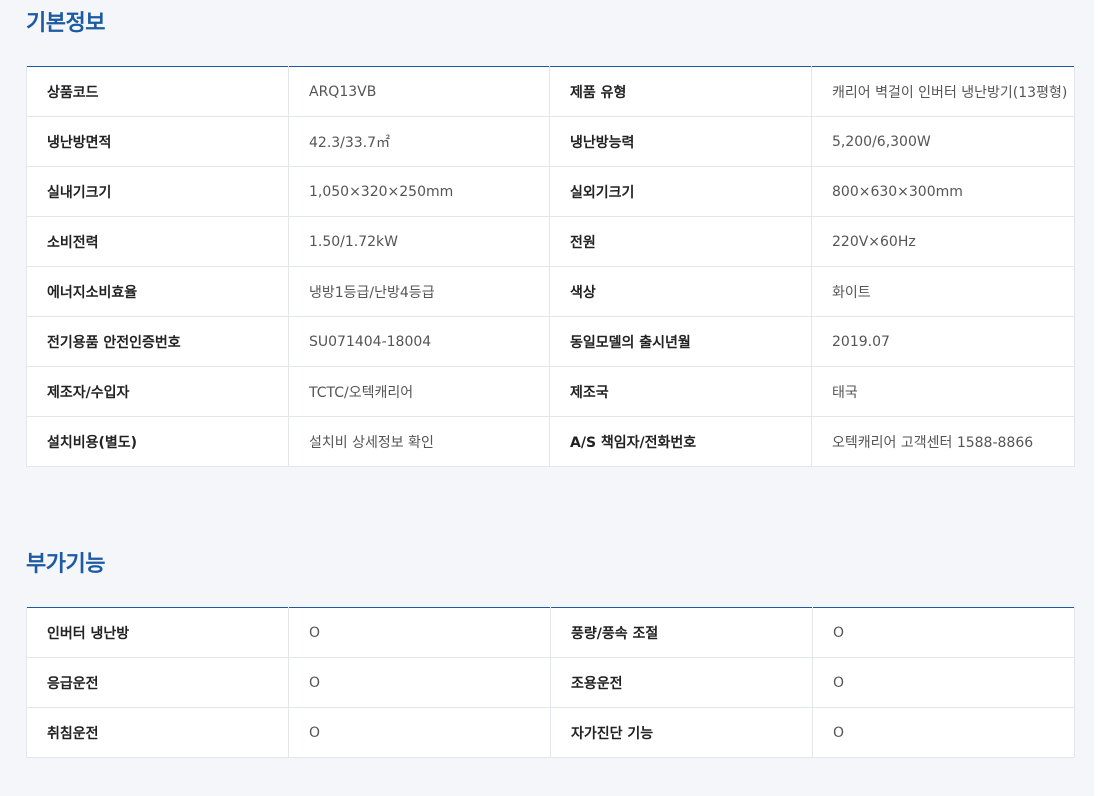 The height and width of the screenshot is (796, 1100). I want to click on spec-label: 전기용품 안전인증번호, so click(157, 341).